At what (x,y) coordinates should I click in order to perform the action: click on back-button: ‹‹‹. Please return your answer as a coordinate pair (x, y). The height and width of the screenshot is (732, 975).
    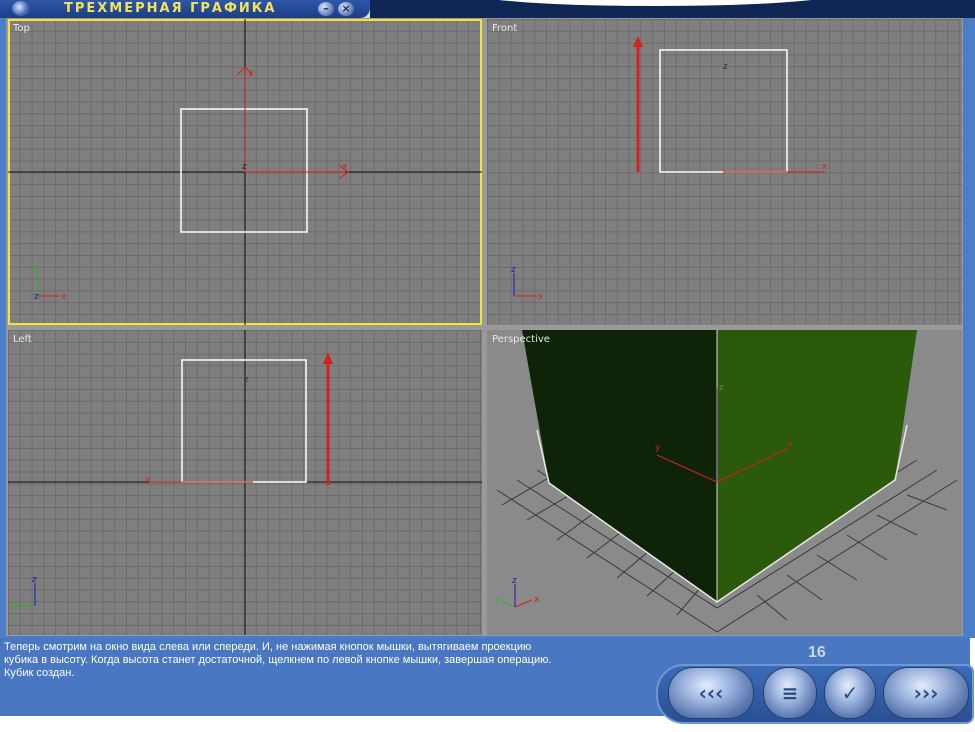
    Looking at the image, I should click on (711, 693).